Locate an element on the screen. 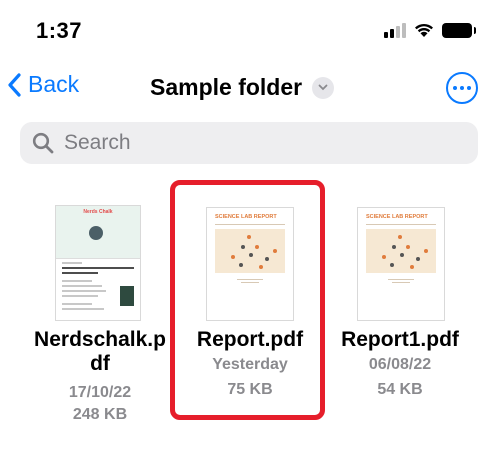 The width and height of the screenshot is (500, 460). back-label: Back is located at coordinates (54, 84).